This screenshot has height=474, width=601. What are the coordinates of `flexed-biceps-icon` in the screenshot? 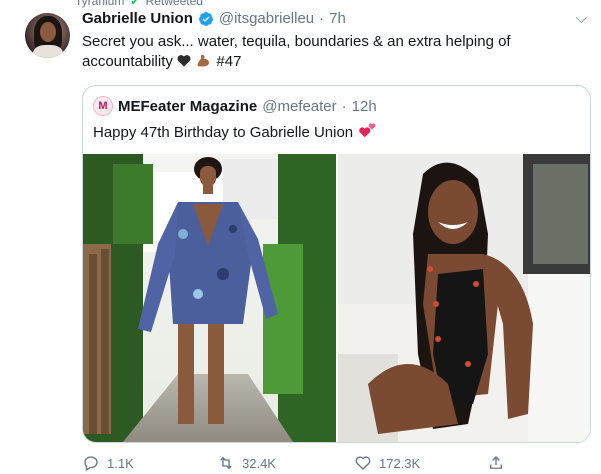 It's located at (203, 60).